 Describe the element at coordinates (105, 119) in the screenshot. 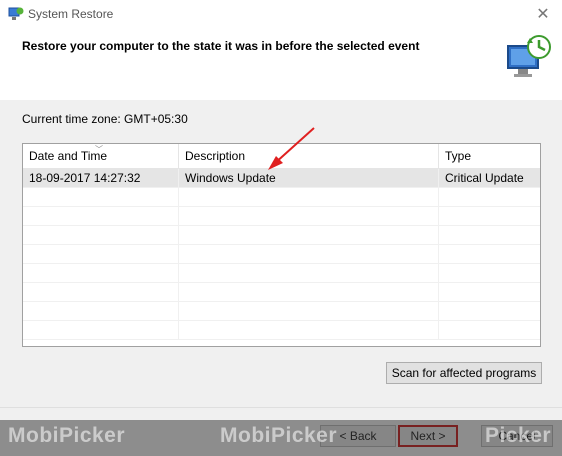

I see `current-time-zone-label: Current time zone: GMT+05:30` at that location.